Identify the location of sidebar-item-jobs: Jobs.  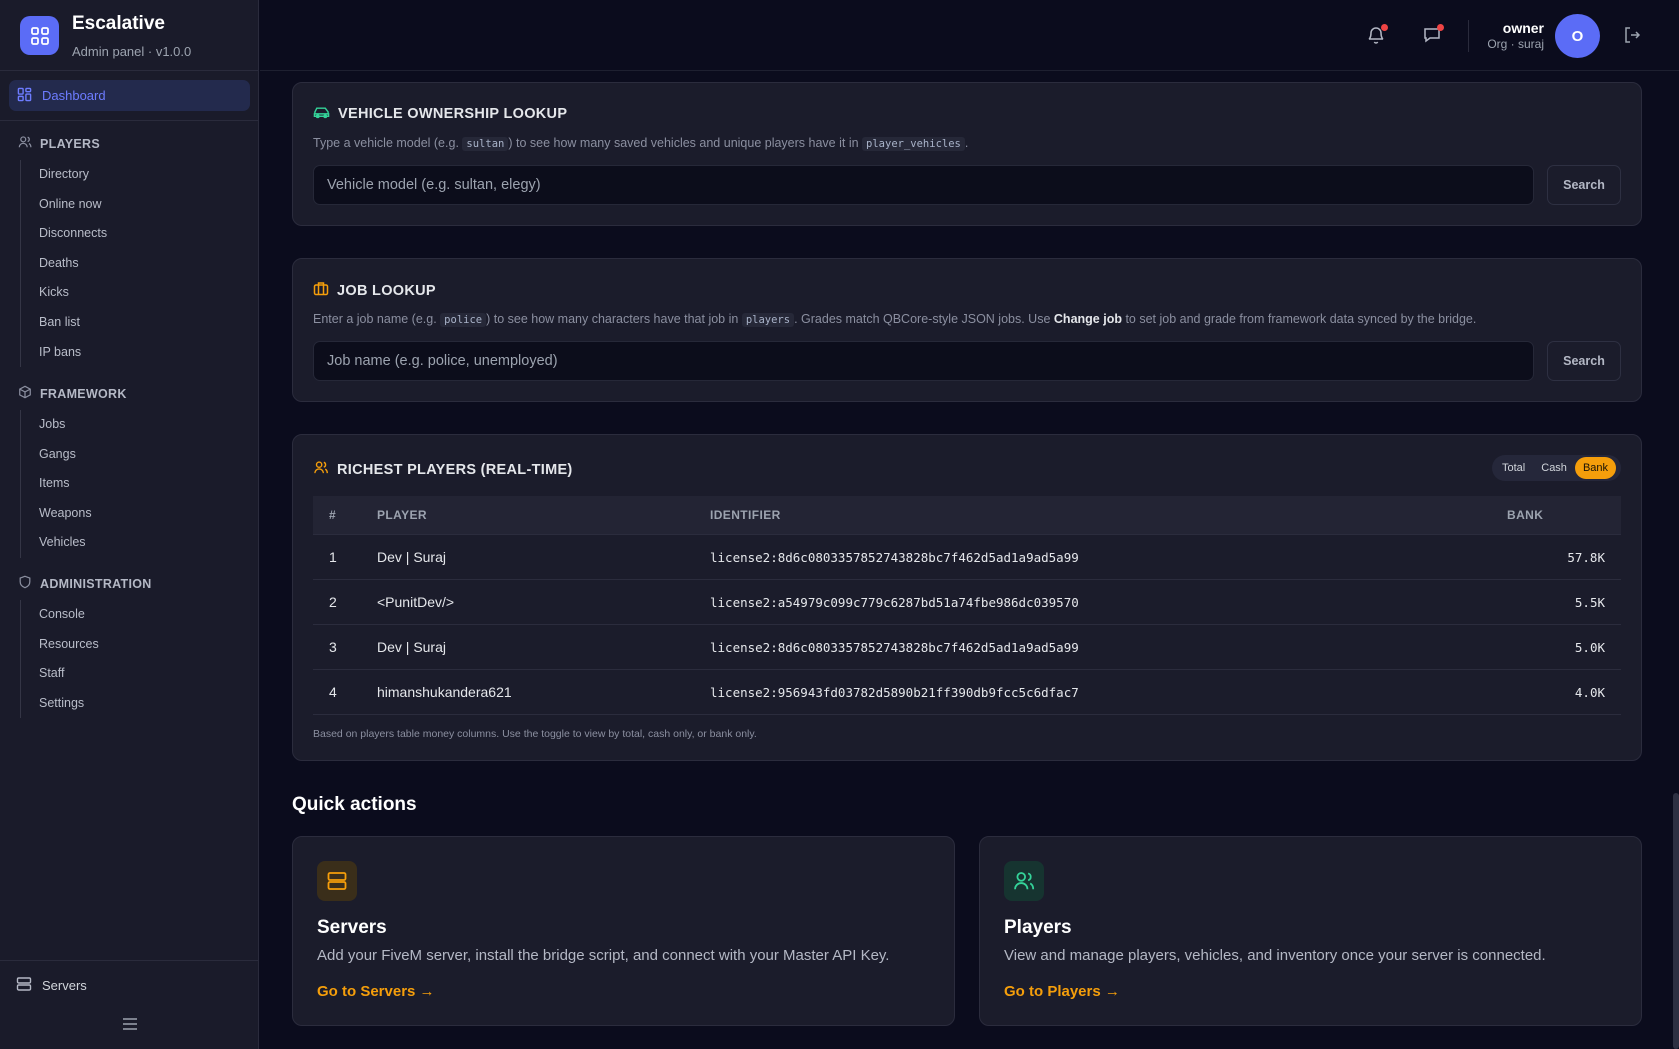
(56, 425).